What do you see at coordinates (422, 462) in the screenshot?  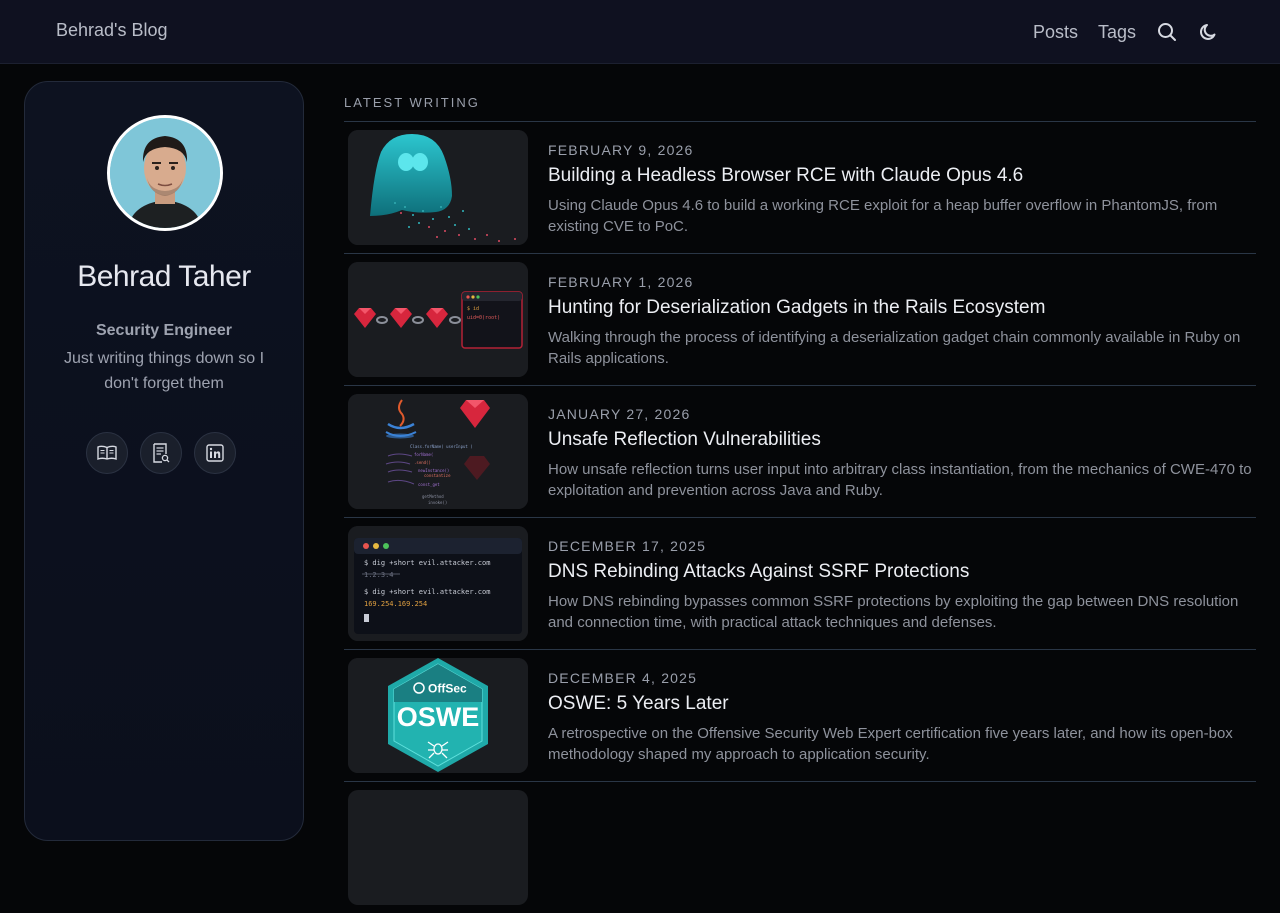 I see `code-line: .send()` at bounding box center [422, 462].